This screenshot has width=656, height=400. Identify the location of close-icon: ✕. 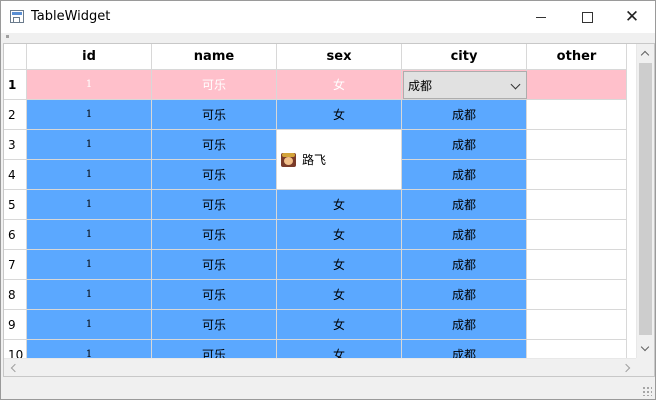
(632, 16).